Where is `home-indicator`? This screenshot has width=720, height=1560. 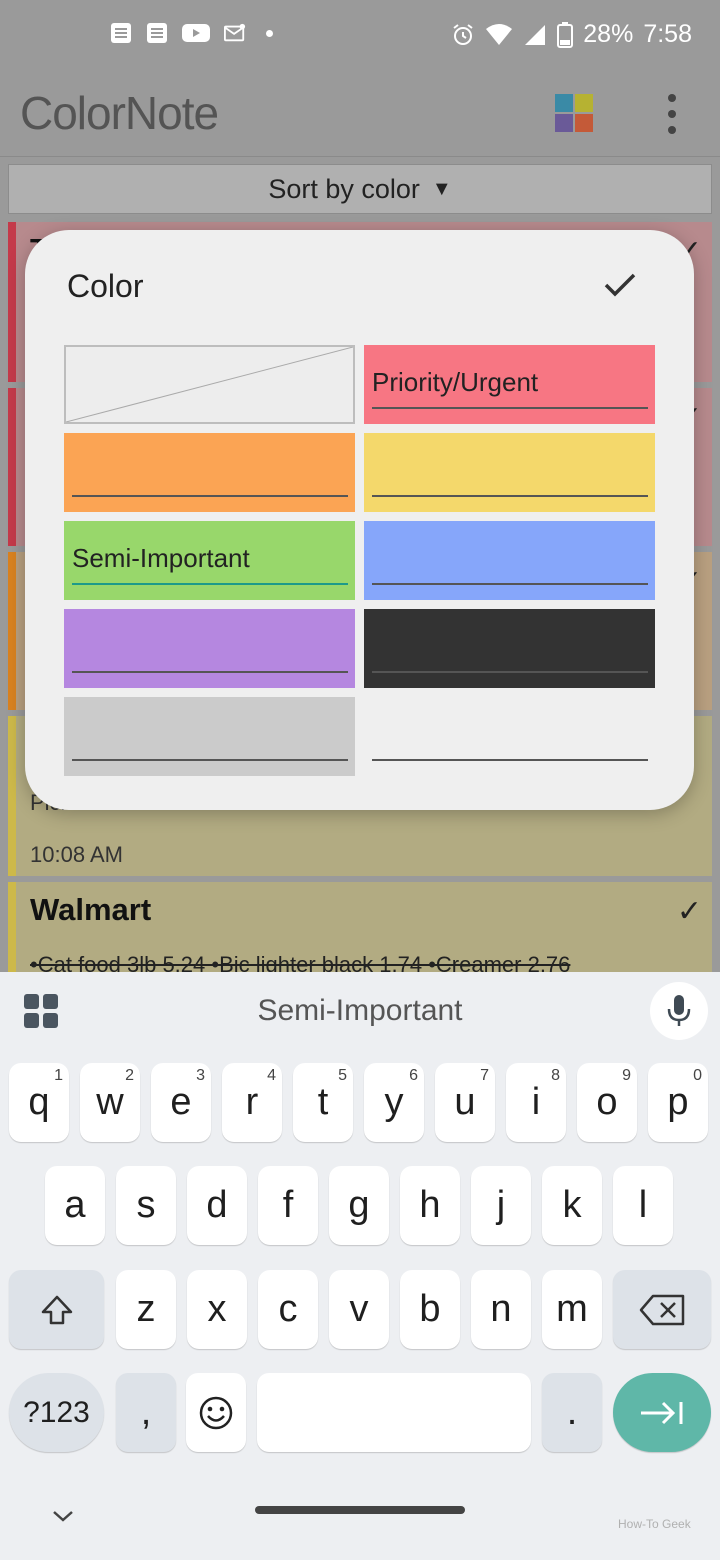 home-indicator is located at coordinates (360, 1510).